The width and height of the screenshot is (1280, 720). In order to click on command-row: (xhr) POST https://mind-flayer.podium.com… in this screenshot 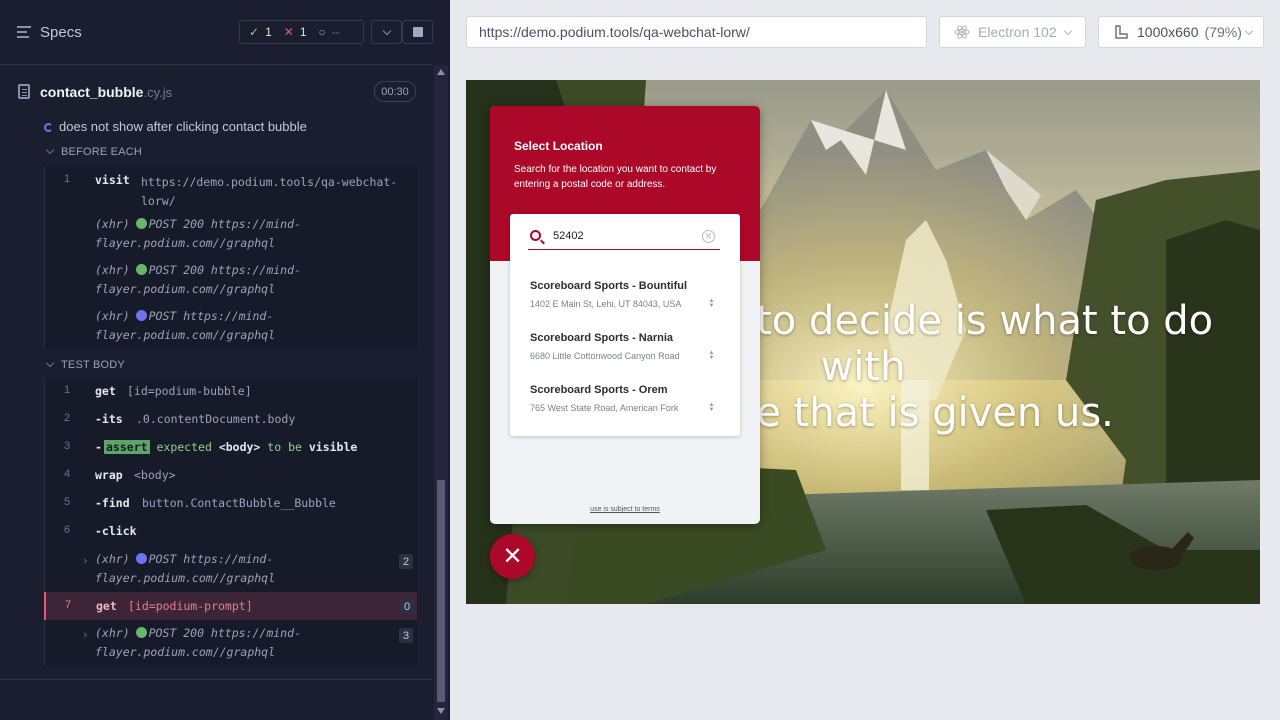, I will do `click(231, 327)`.